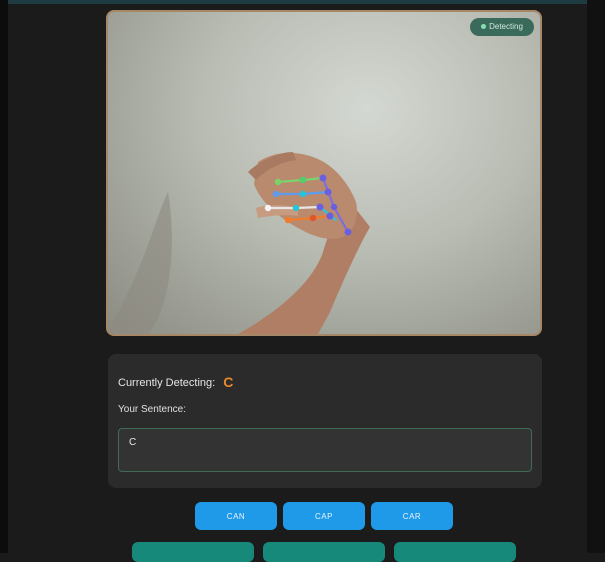 The height and width of the screenshot is (562, 605). Describe the element at coordinates (596, 276) in the screenshot. I see `right-edge` at that location.